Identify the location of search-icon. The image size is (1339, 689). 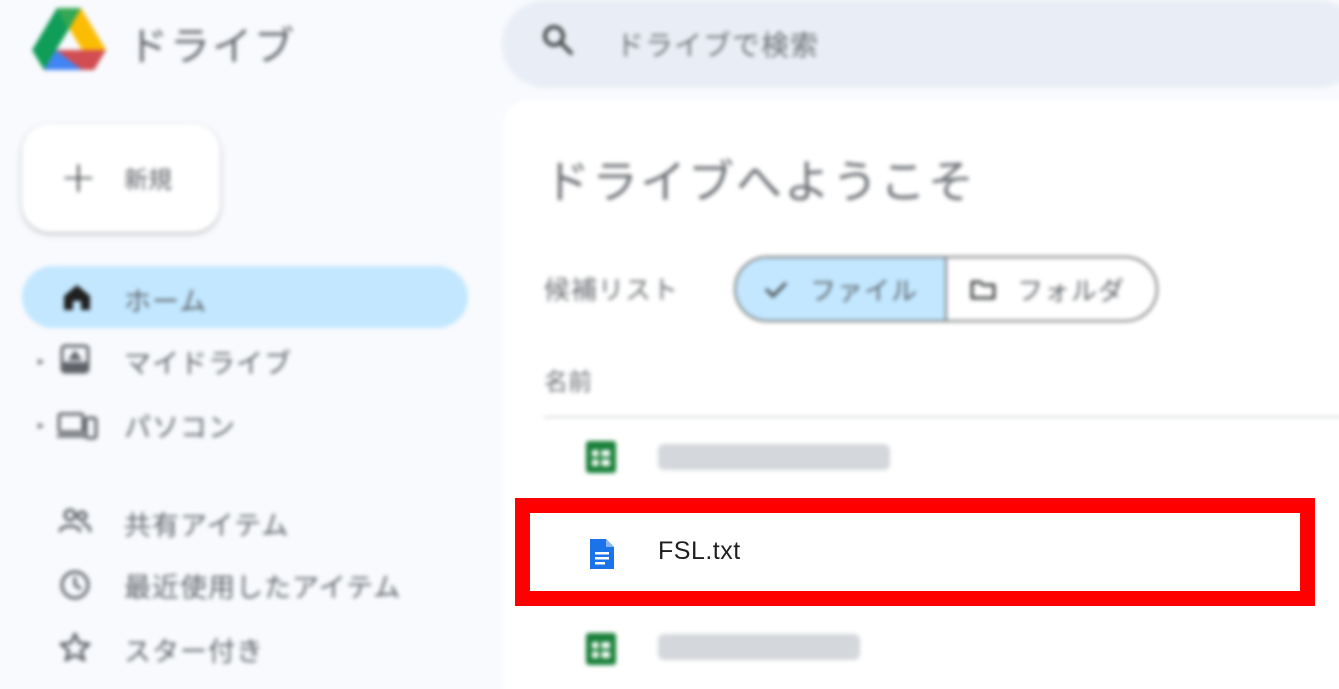
(558, 40).